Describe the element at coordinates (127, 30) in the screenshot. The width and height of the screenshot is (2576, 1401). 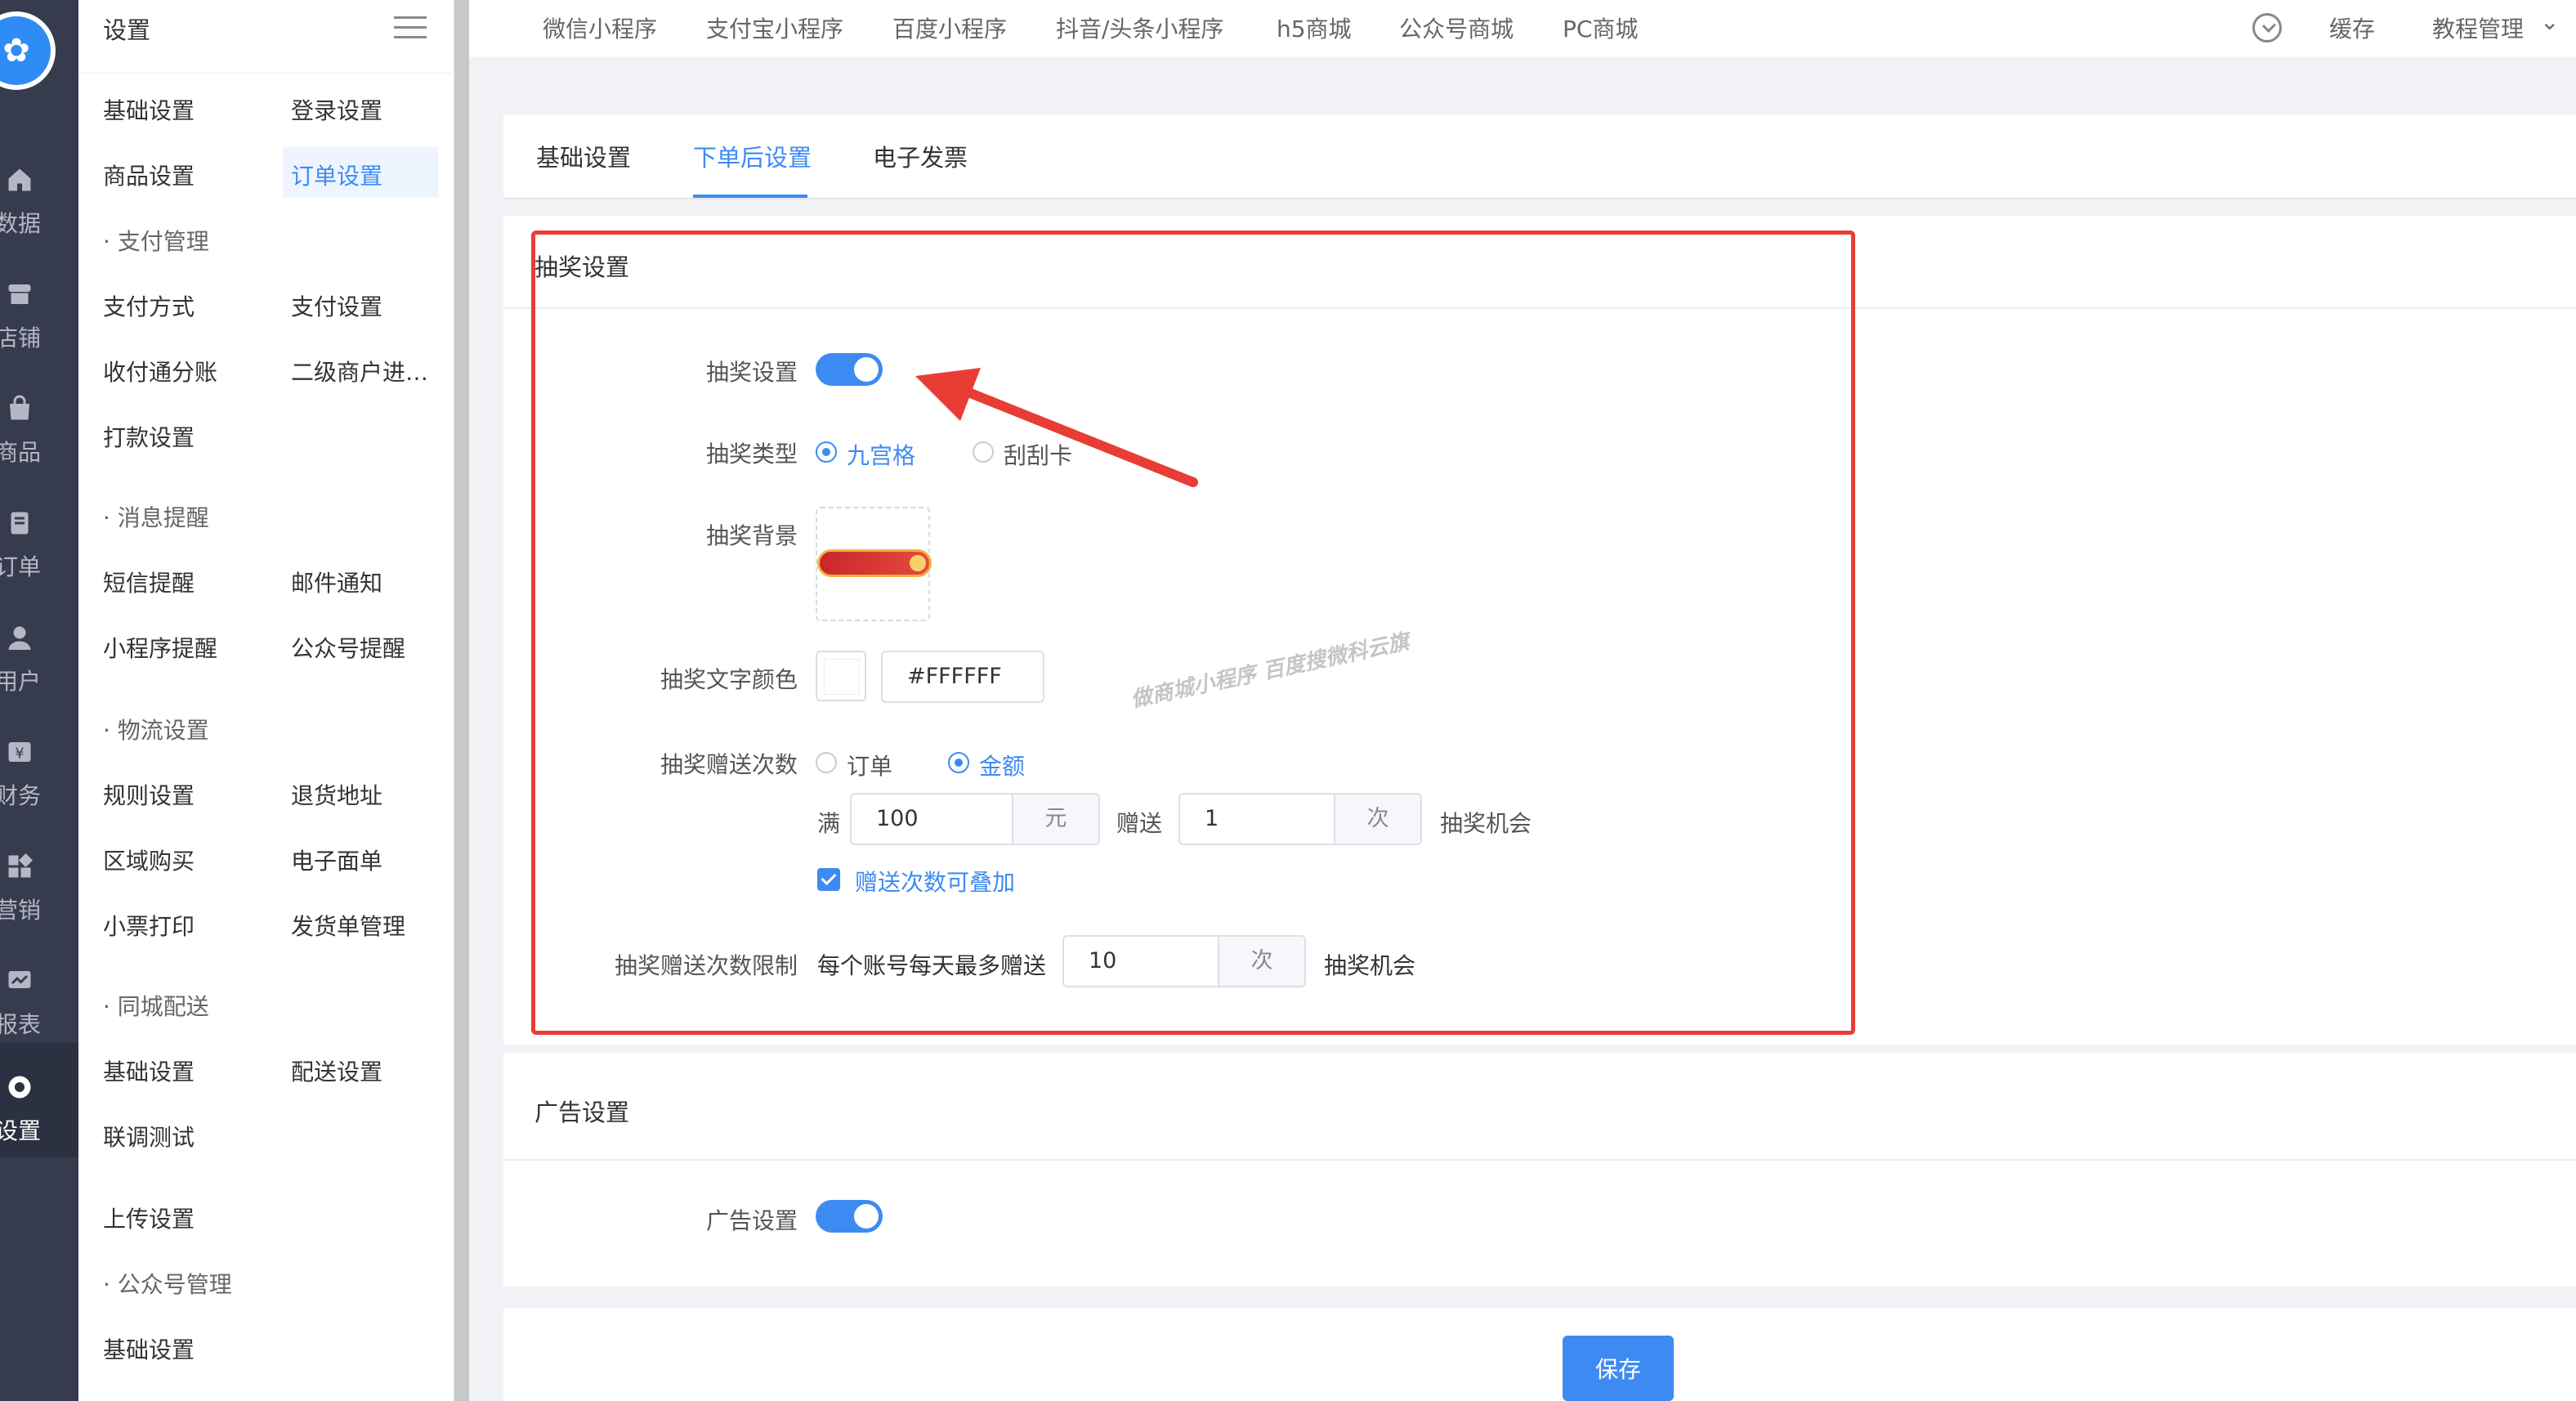
I see `subnav-title: 设置` at that location.